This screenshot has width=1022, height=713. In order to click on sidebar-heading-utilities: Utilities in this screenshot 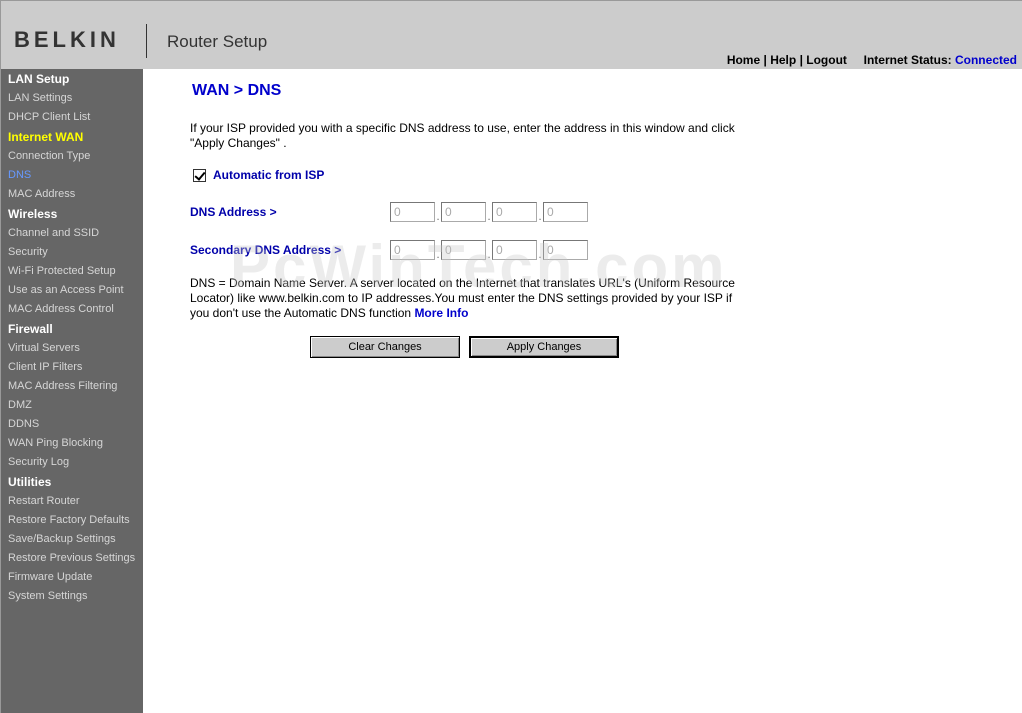, I will do `click(29, 482)`.